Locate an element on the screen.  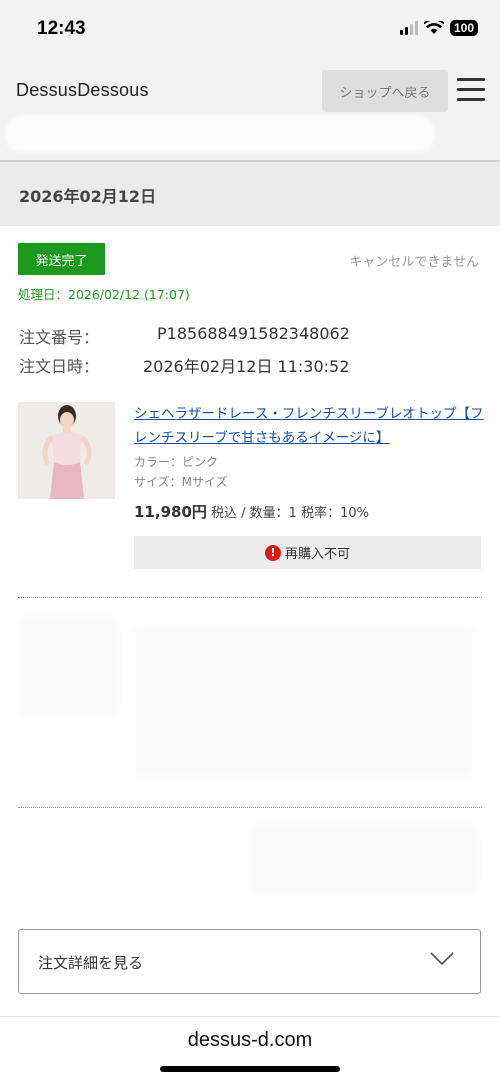
order-details-label: 注文詳細を見る is located at coordinates (91, 963).